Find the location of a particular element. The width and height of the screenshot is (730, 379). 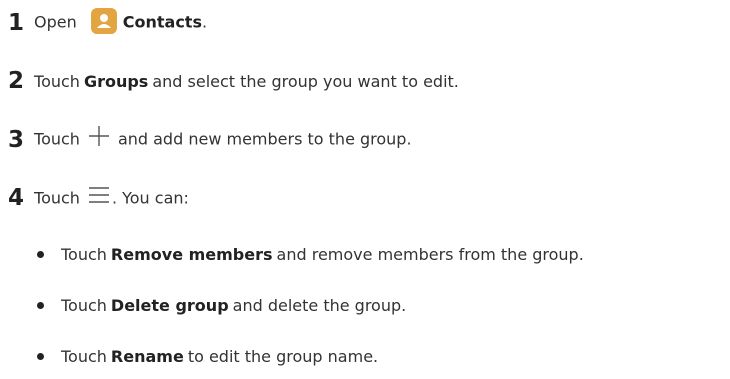

rename-label: Rename is located at coordinates (147, 356).